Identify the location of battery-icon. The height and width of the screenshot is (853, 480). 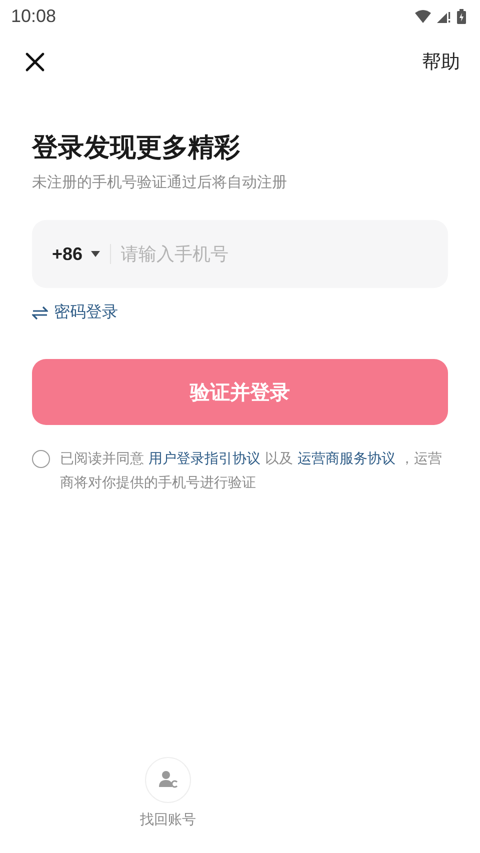
(461, 16).